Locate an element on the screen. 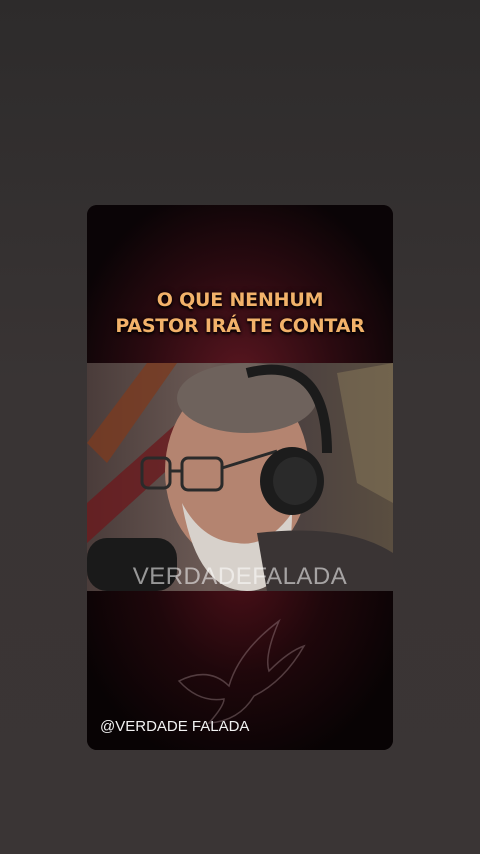  footer-panel: @VERDADE FALADA is located at coordinates (240, 670).